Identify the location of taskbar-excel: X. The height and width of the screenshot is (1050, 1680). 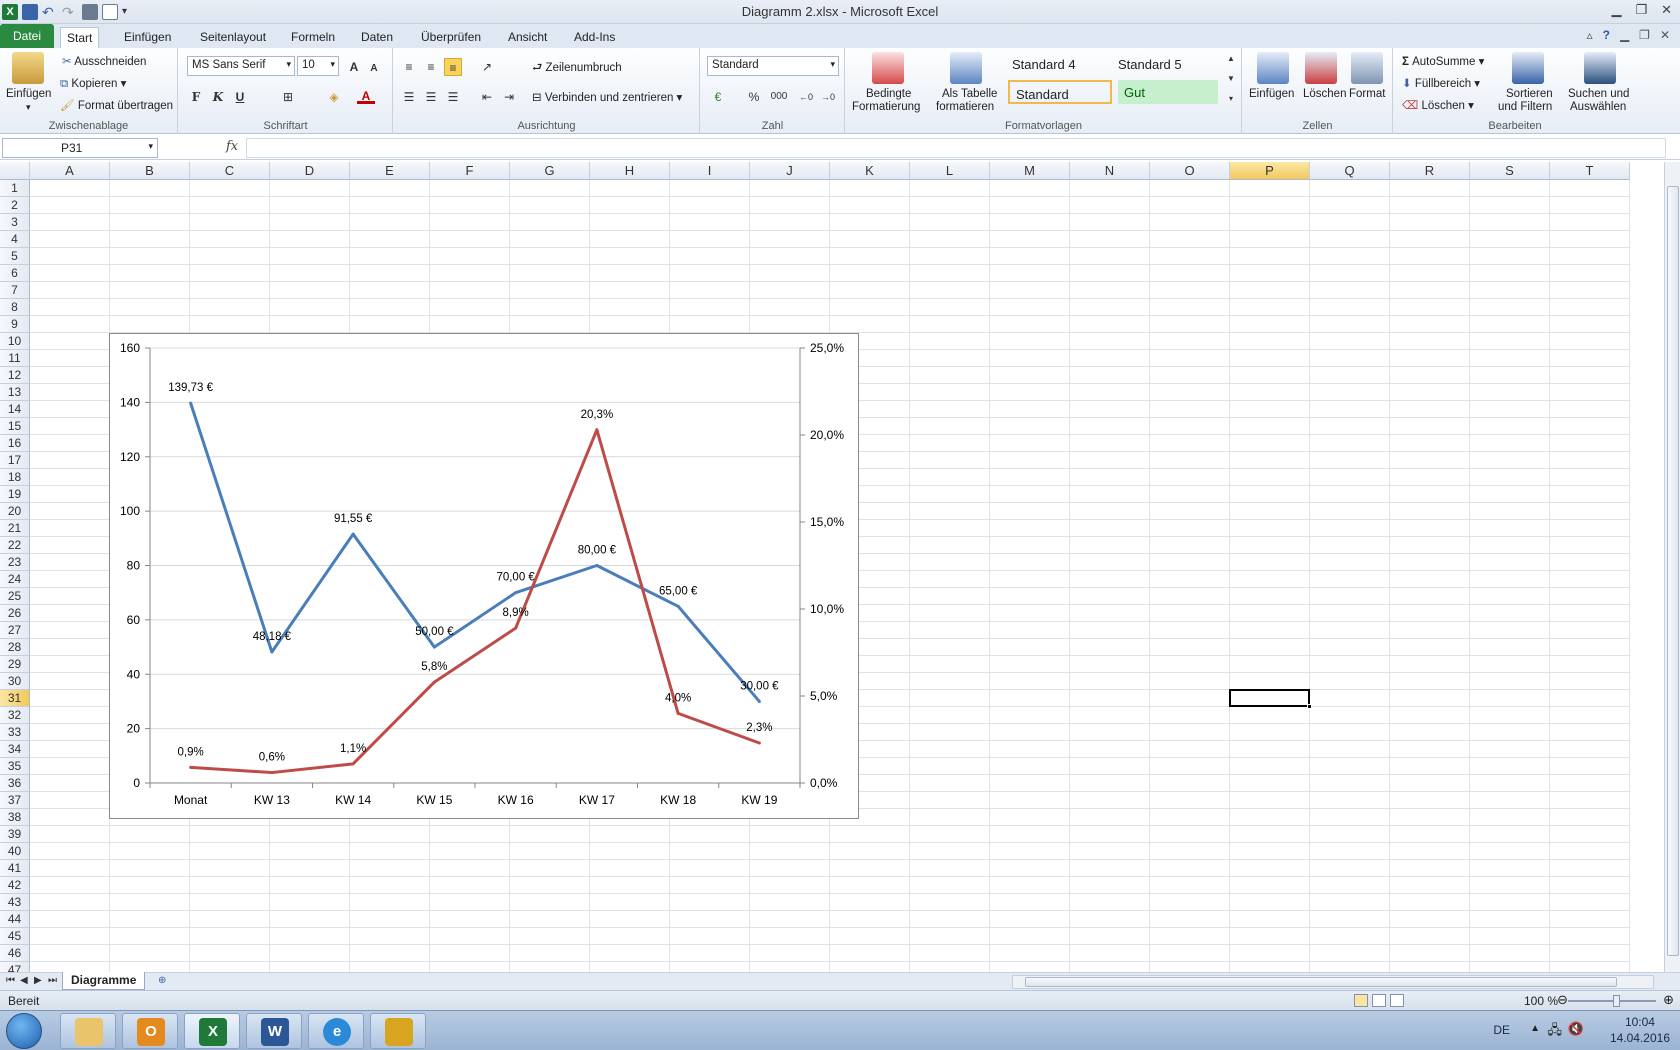
(212, 1031).